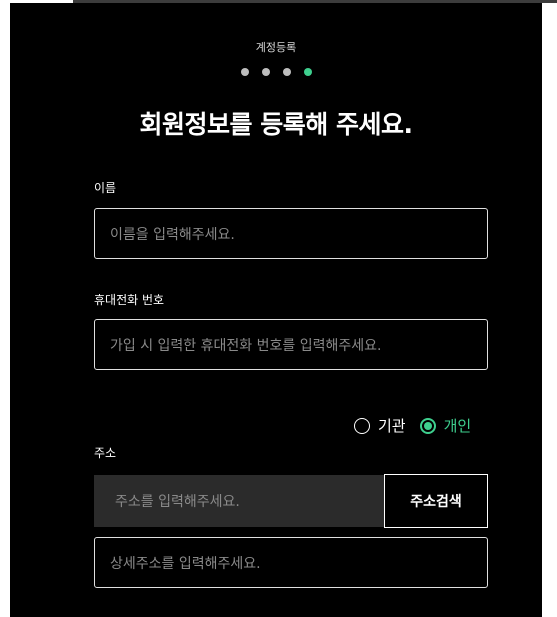 The image size is (557, 617). I want to click on step-label: 계정등록, so click(276, 47).